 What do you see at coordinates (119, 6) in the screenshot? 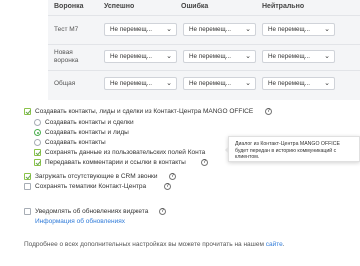
I see `header-success: Успешно` at bounding box center [119, 6].